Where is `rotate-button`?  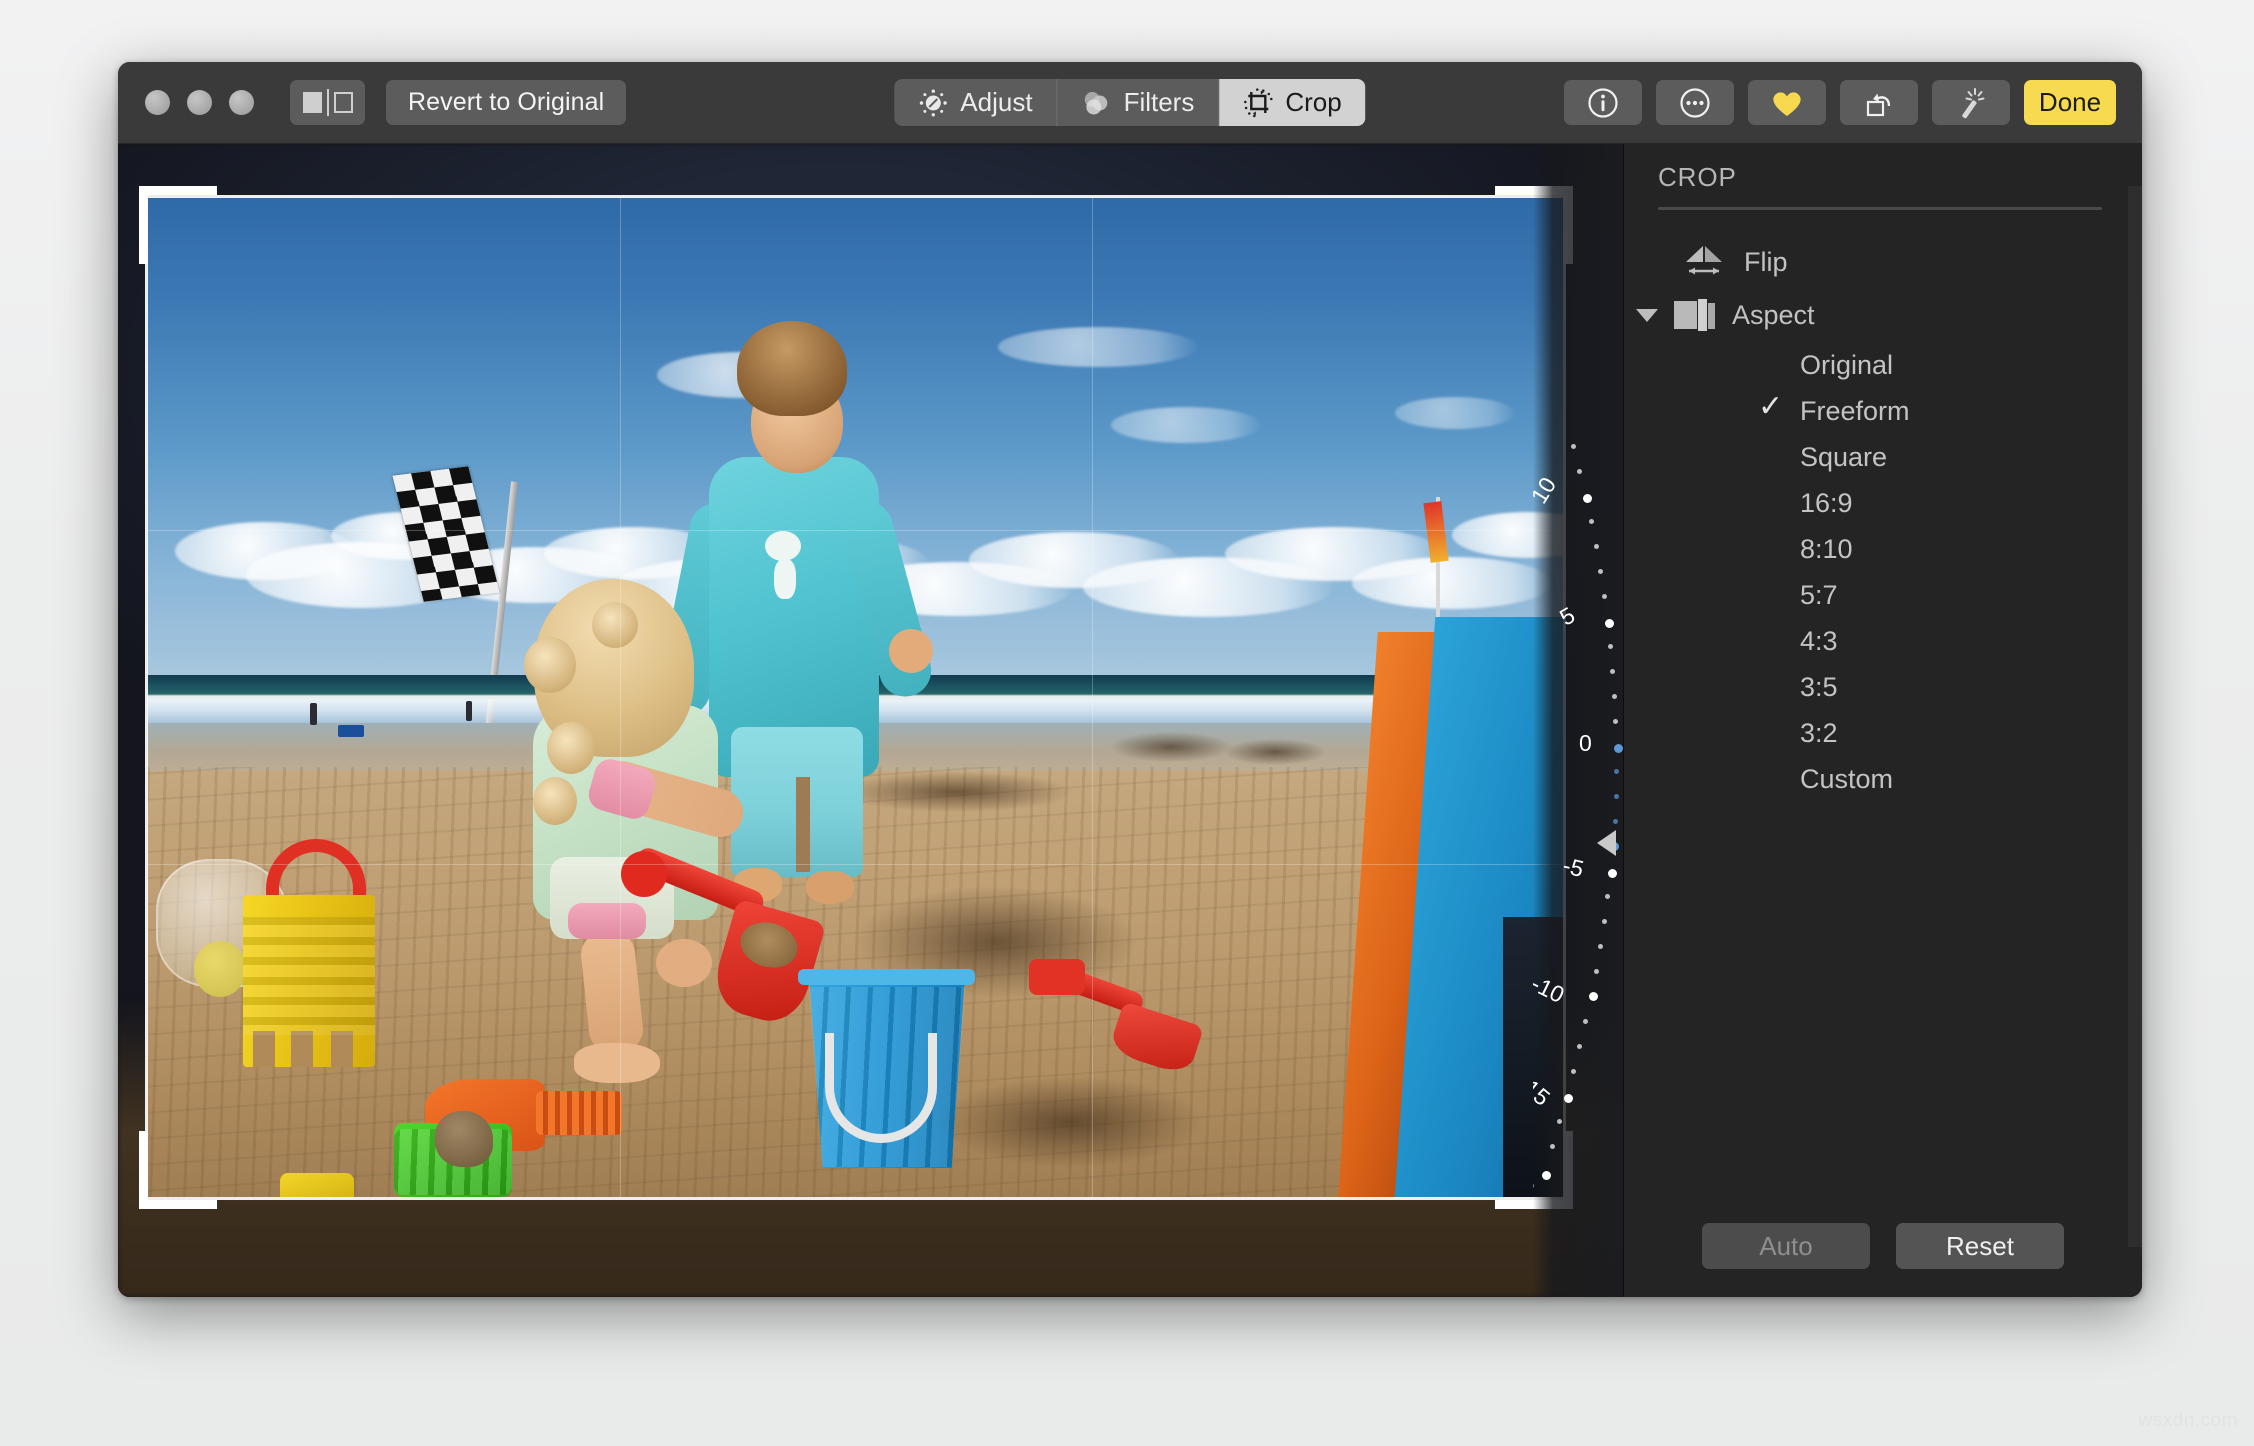 rotate-button is located at coordinates (1879, 102).